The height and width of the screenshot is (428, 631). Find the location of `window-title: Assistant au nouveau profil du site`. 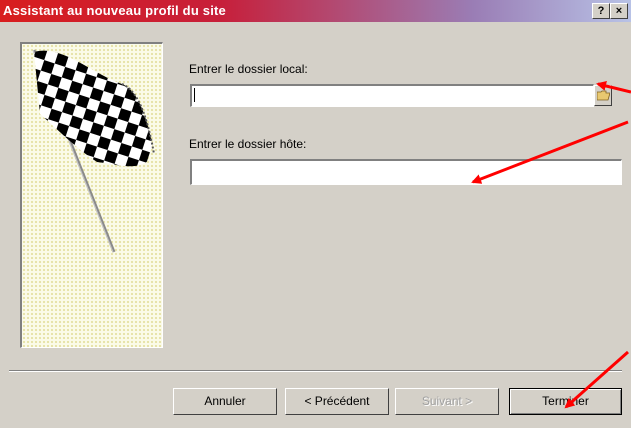

window-title: Assistant au nouveau profil du site is located at coordinates (114, 10).